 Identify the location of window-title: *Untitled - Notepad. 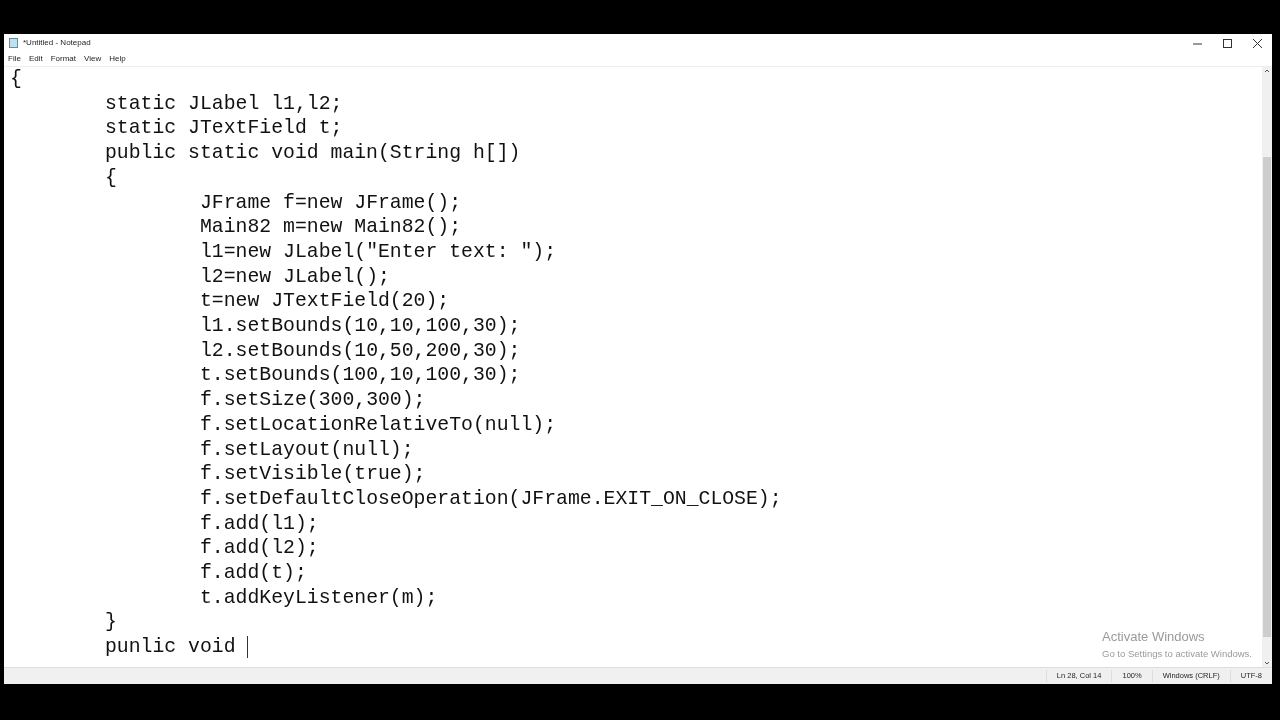
(57, 43).